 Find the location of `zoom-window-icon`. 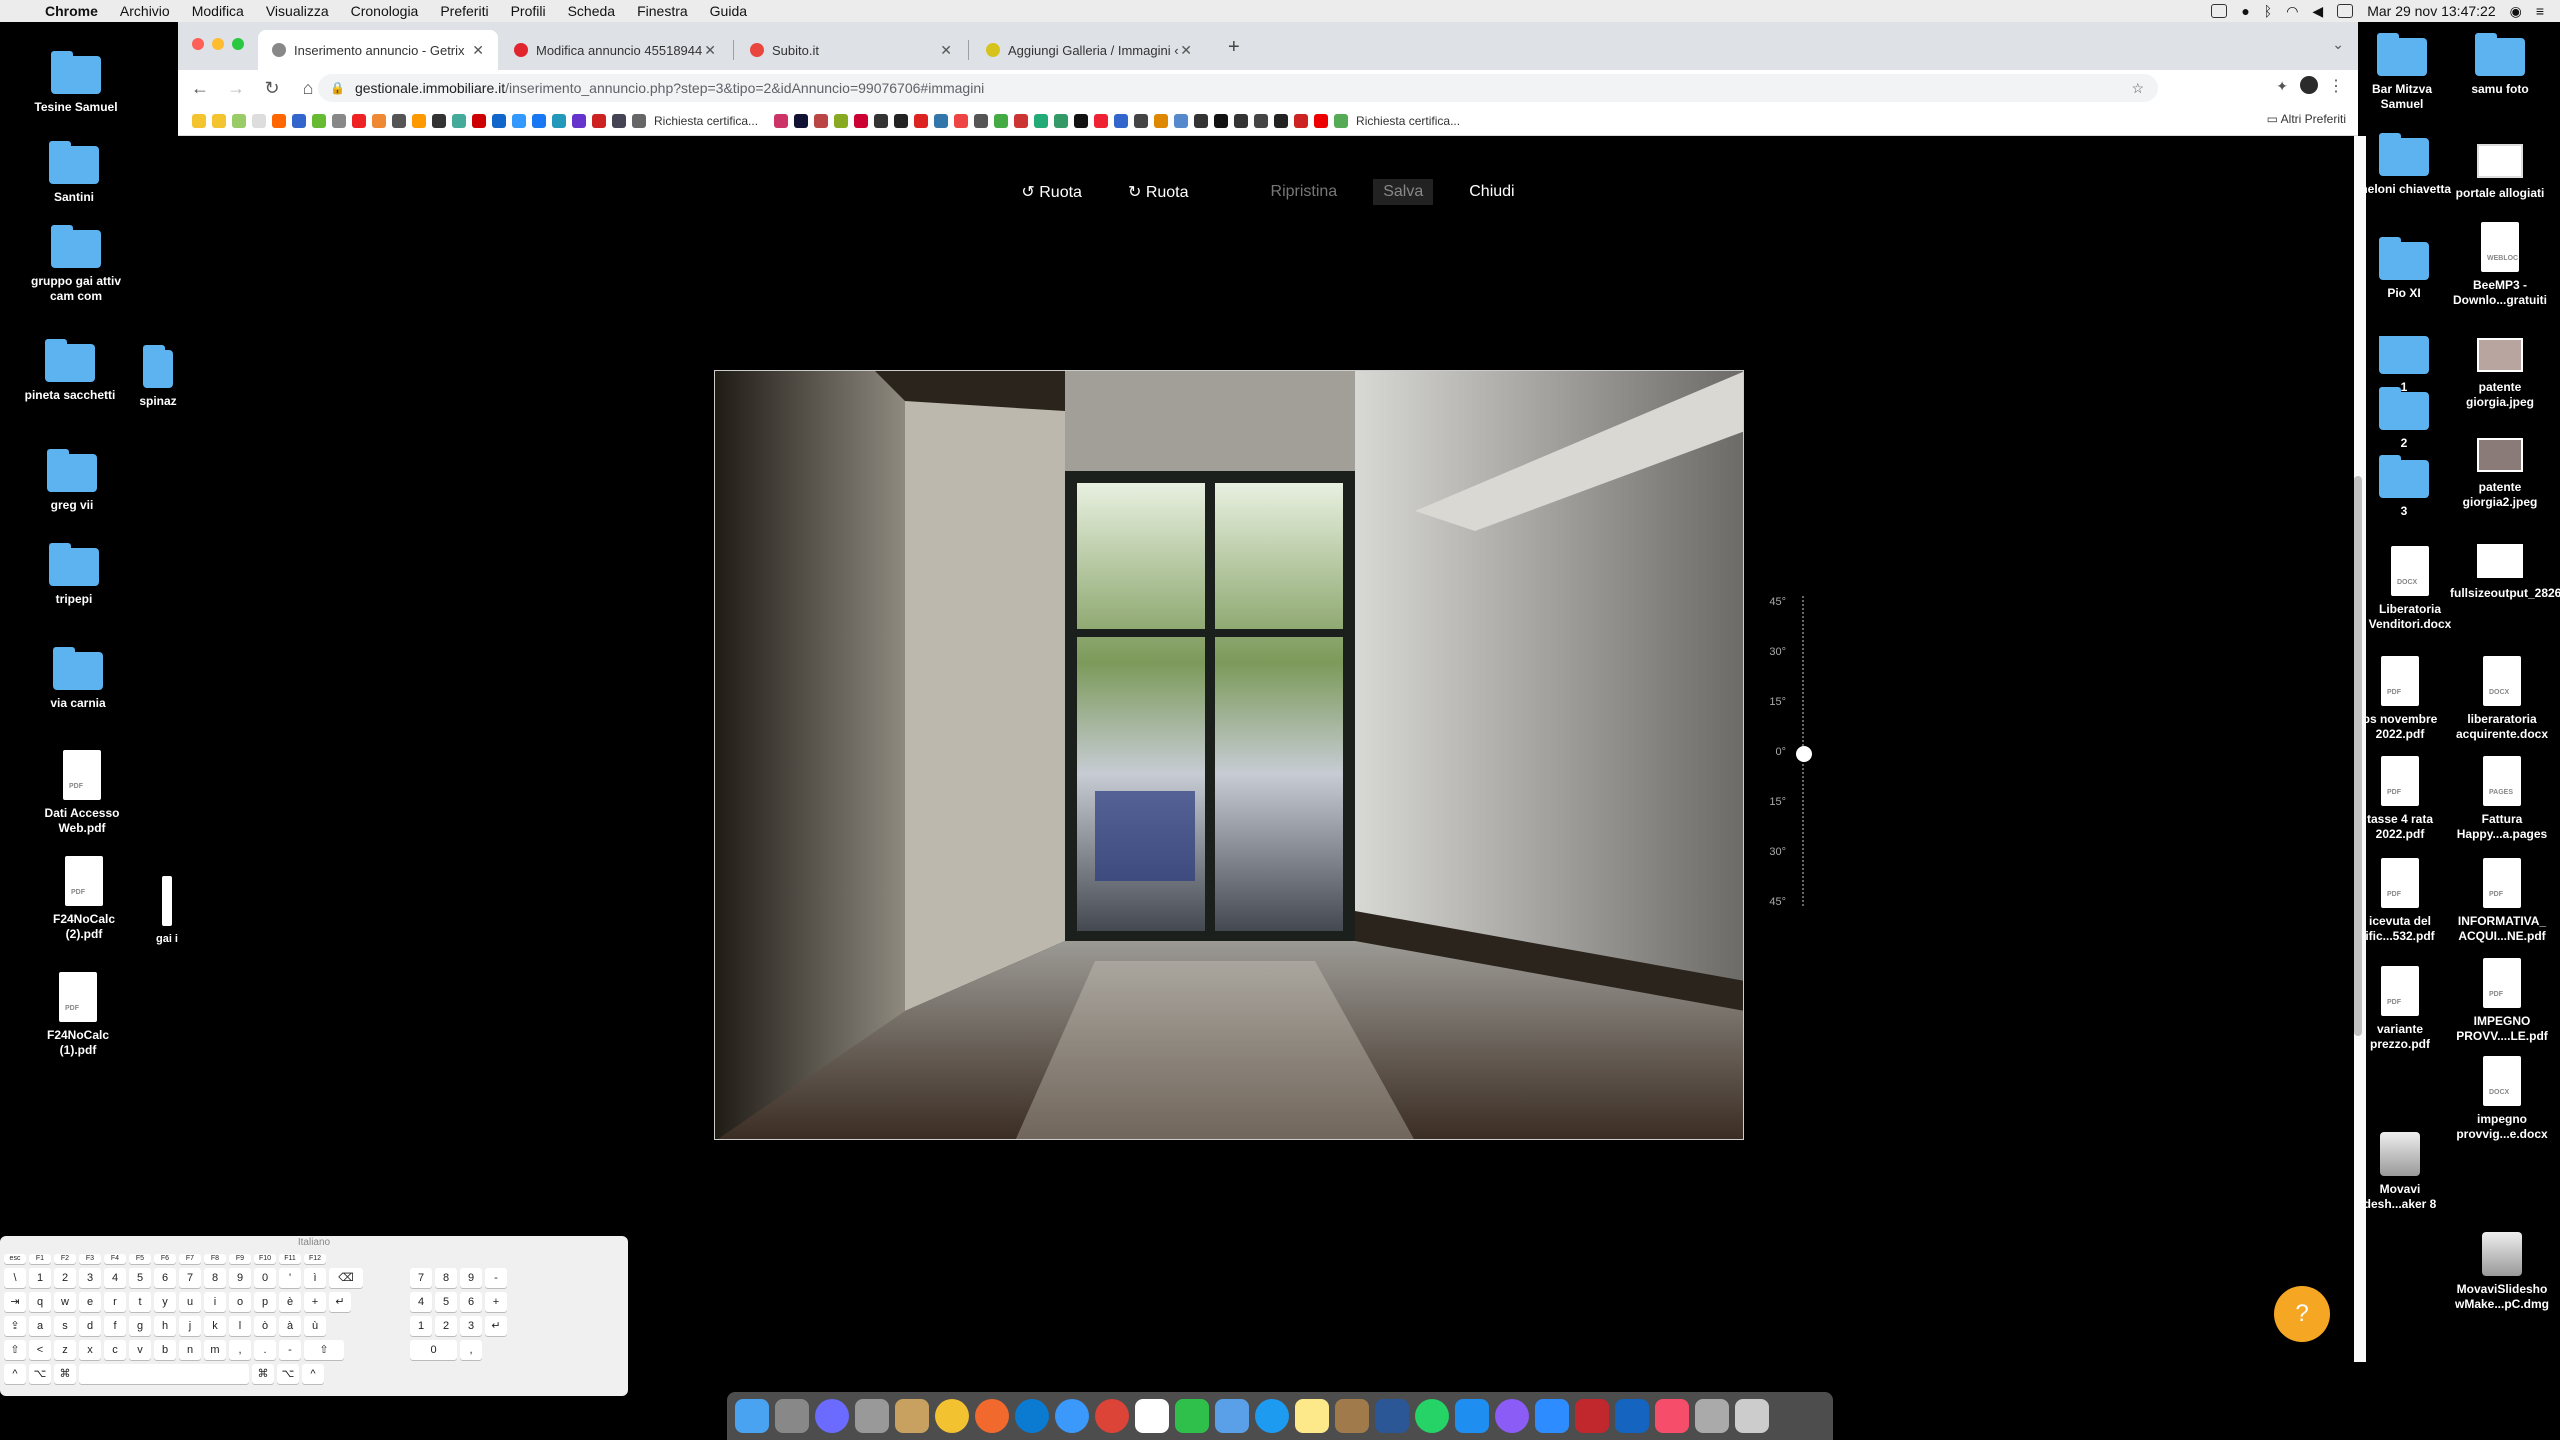

zoom-window-icon is located at coordinates (238, 44).